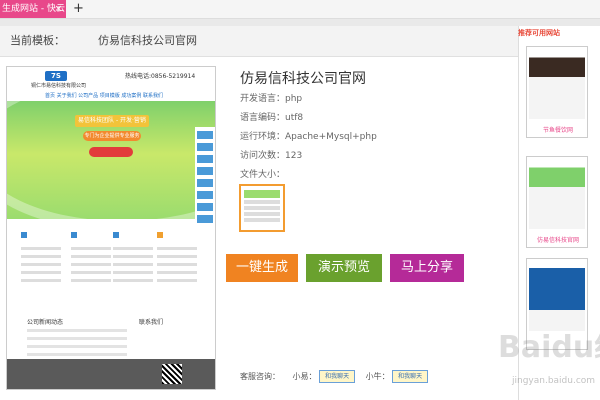  I want to click on recommend-title: 推荐可用网站, so click(539, 33).